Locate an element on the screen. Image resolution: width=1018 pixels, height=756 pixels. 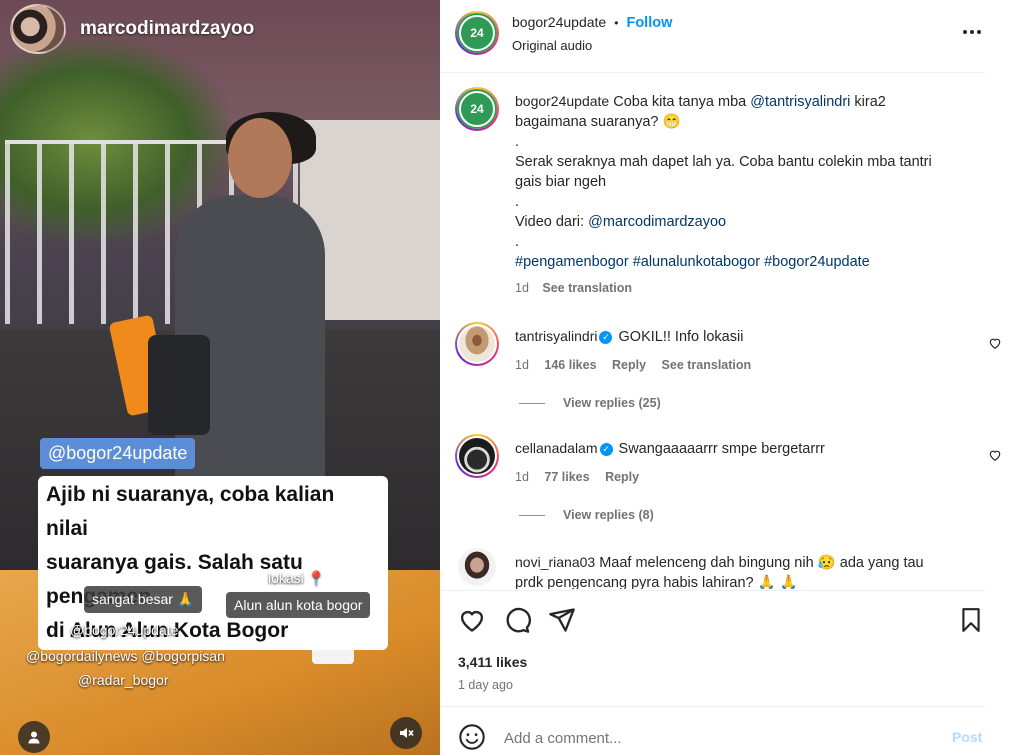
save-bookmark-icon is located at coordinates (971, 620).